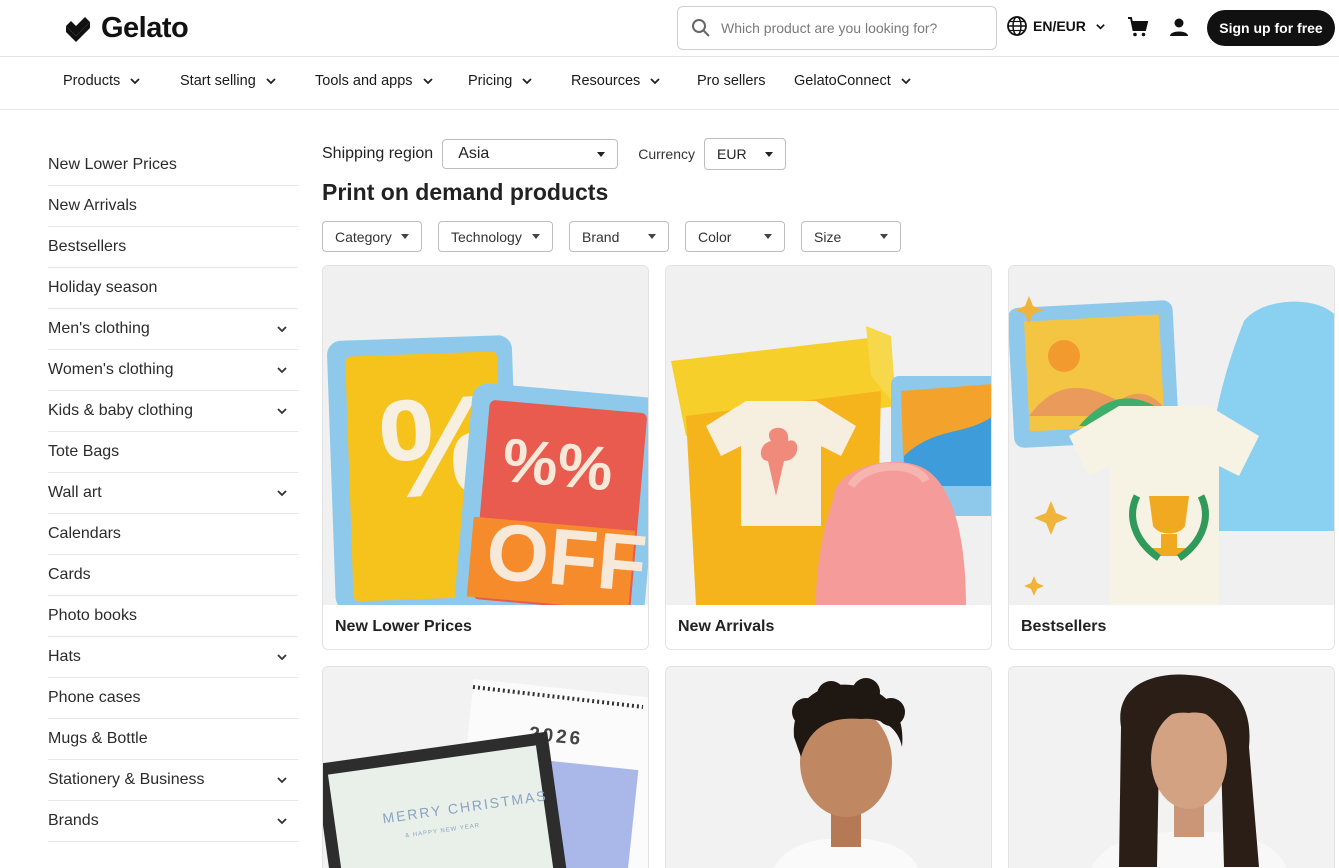 This screenshot has width=1339, height=868. What do you see at coordinates (851, 28) in the screenshot?
I see `search-input` at bounding box center [851, 28].